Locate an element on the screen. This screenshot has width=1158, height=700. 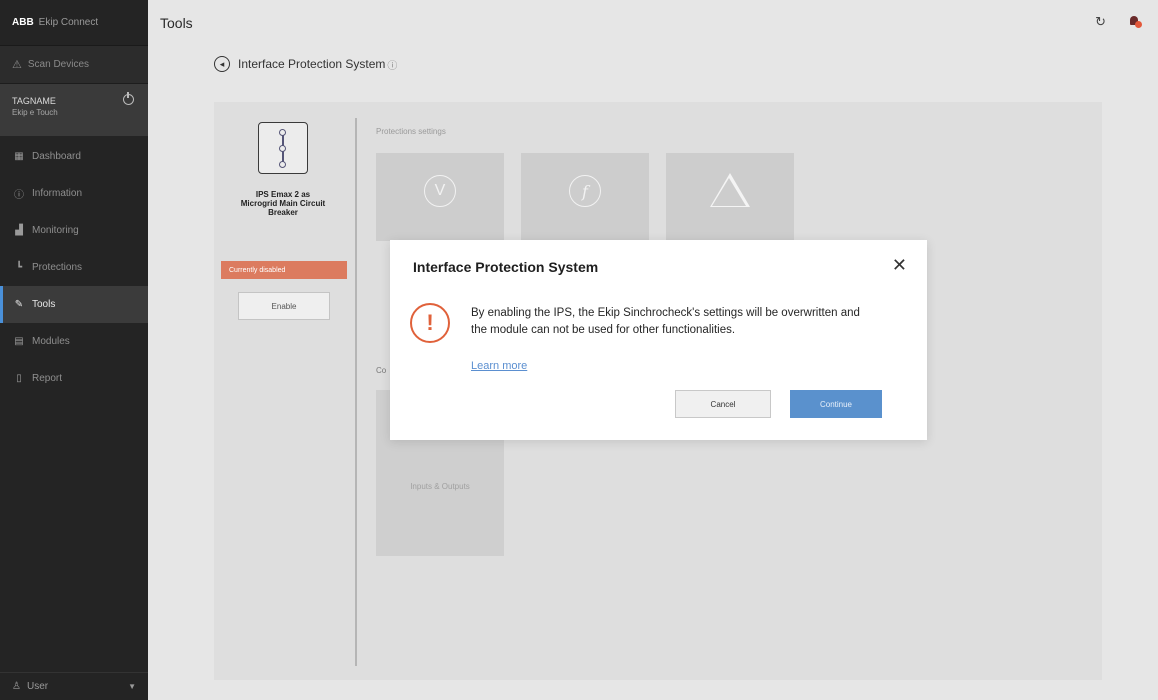
continue-button: Continue is located at coordinates (836, 404).